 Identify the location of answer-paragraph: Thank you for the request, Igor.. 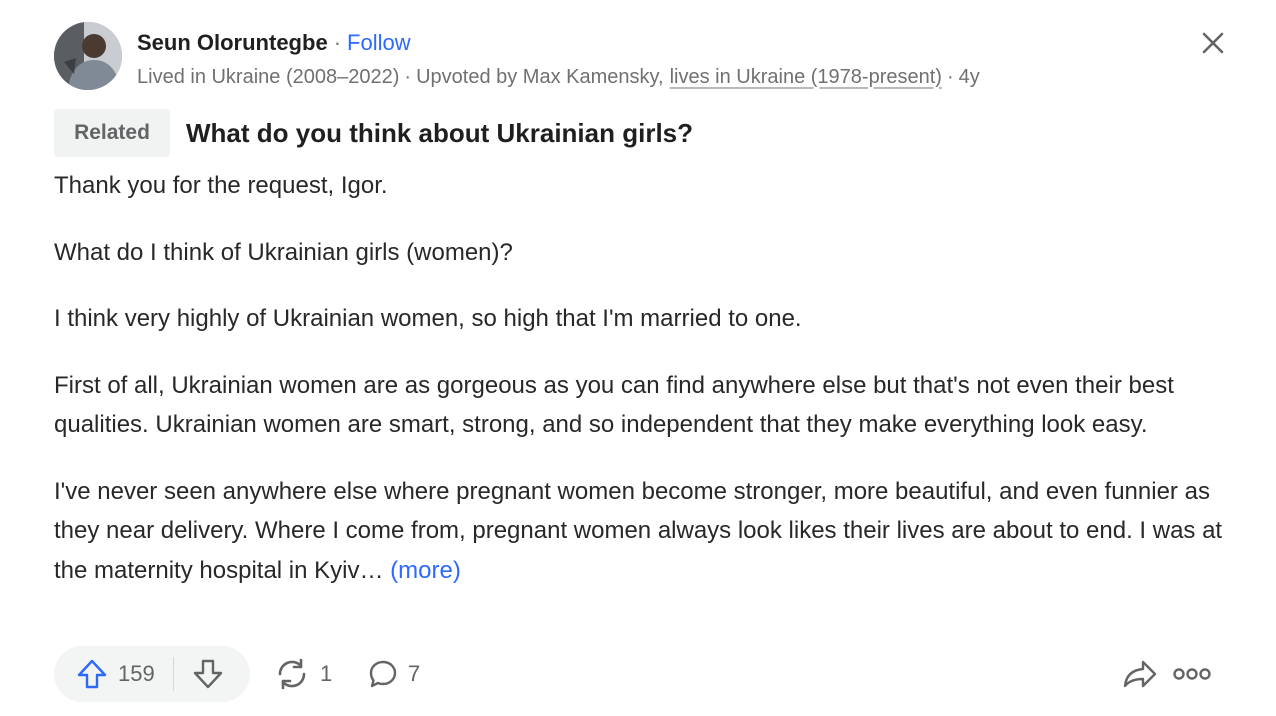
(221, 185).